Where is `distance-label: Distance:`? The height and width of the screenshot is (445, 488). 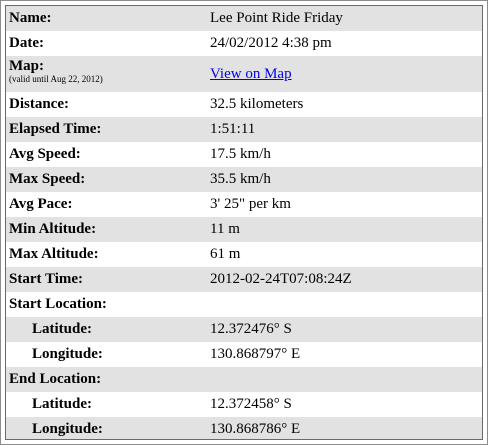
distance-label: Distance: is located at coordinates (39, 104).